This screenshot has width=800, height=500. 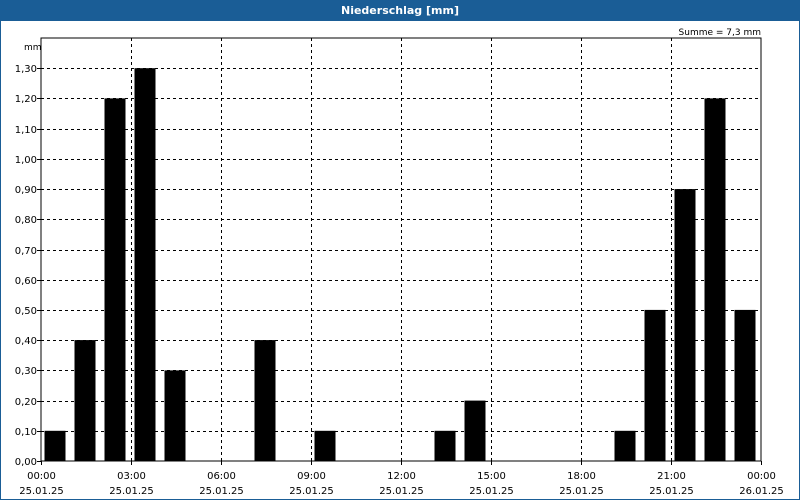 What do you see at coordinates (26, 341) in the screenshot?
I see `y-tick-label: 0,40` at bounding box center [26, 341].